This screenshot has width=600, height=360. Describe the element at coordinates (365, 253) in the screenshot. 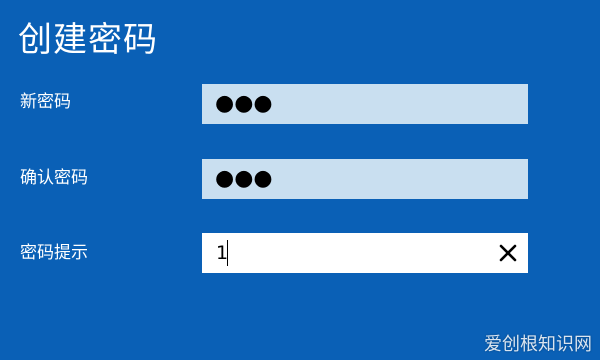

I see `password-hint-field: 1` at that location.